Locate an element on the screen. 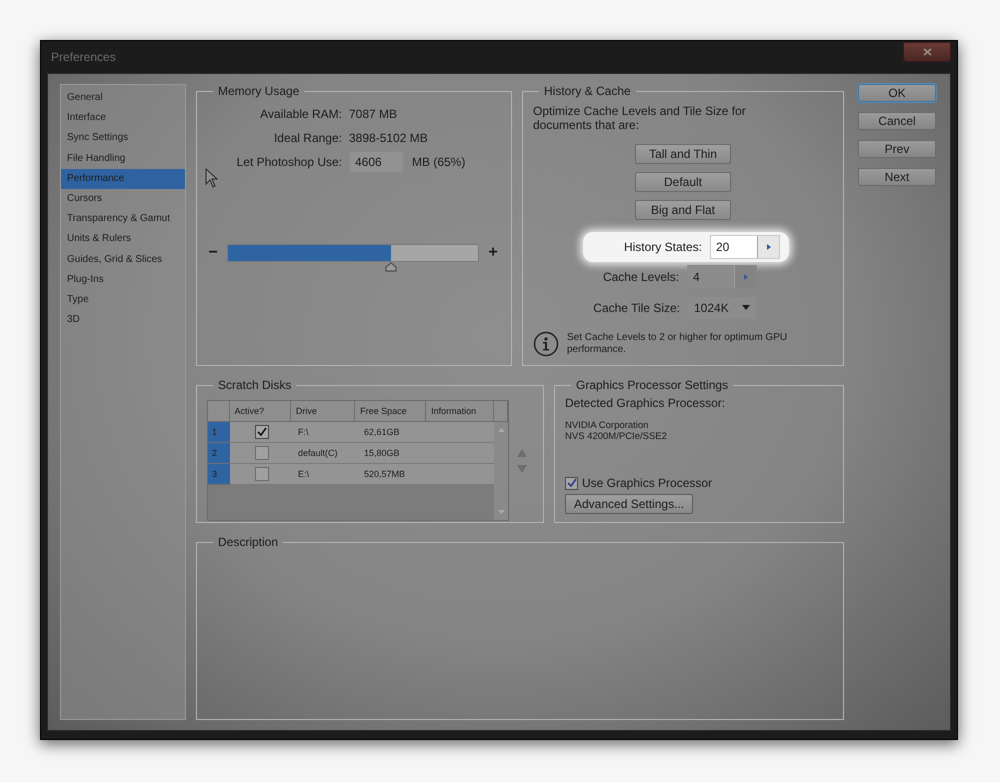 The height and width of the screenshot is (782, 1000). mouse-pointer-icon is located at coordinates (212, 178).